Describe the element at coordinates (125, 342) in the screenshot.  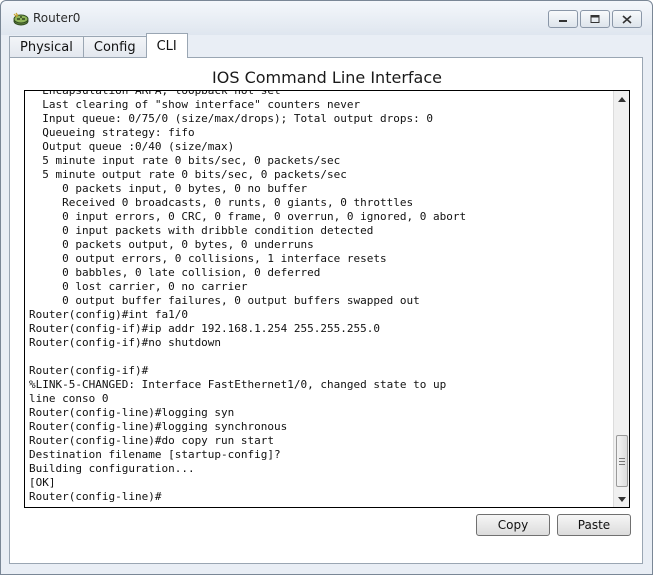
I see `terminal-line: Router(config-if)#no shutdown` at that location.